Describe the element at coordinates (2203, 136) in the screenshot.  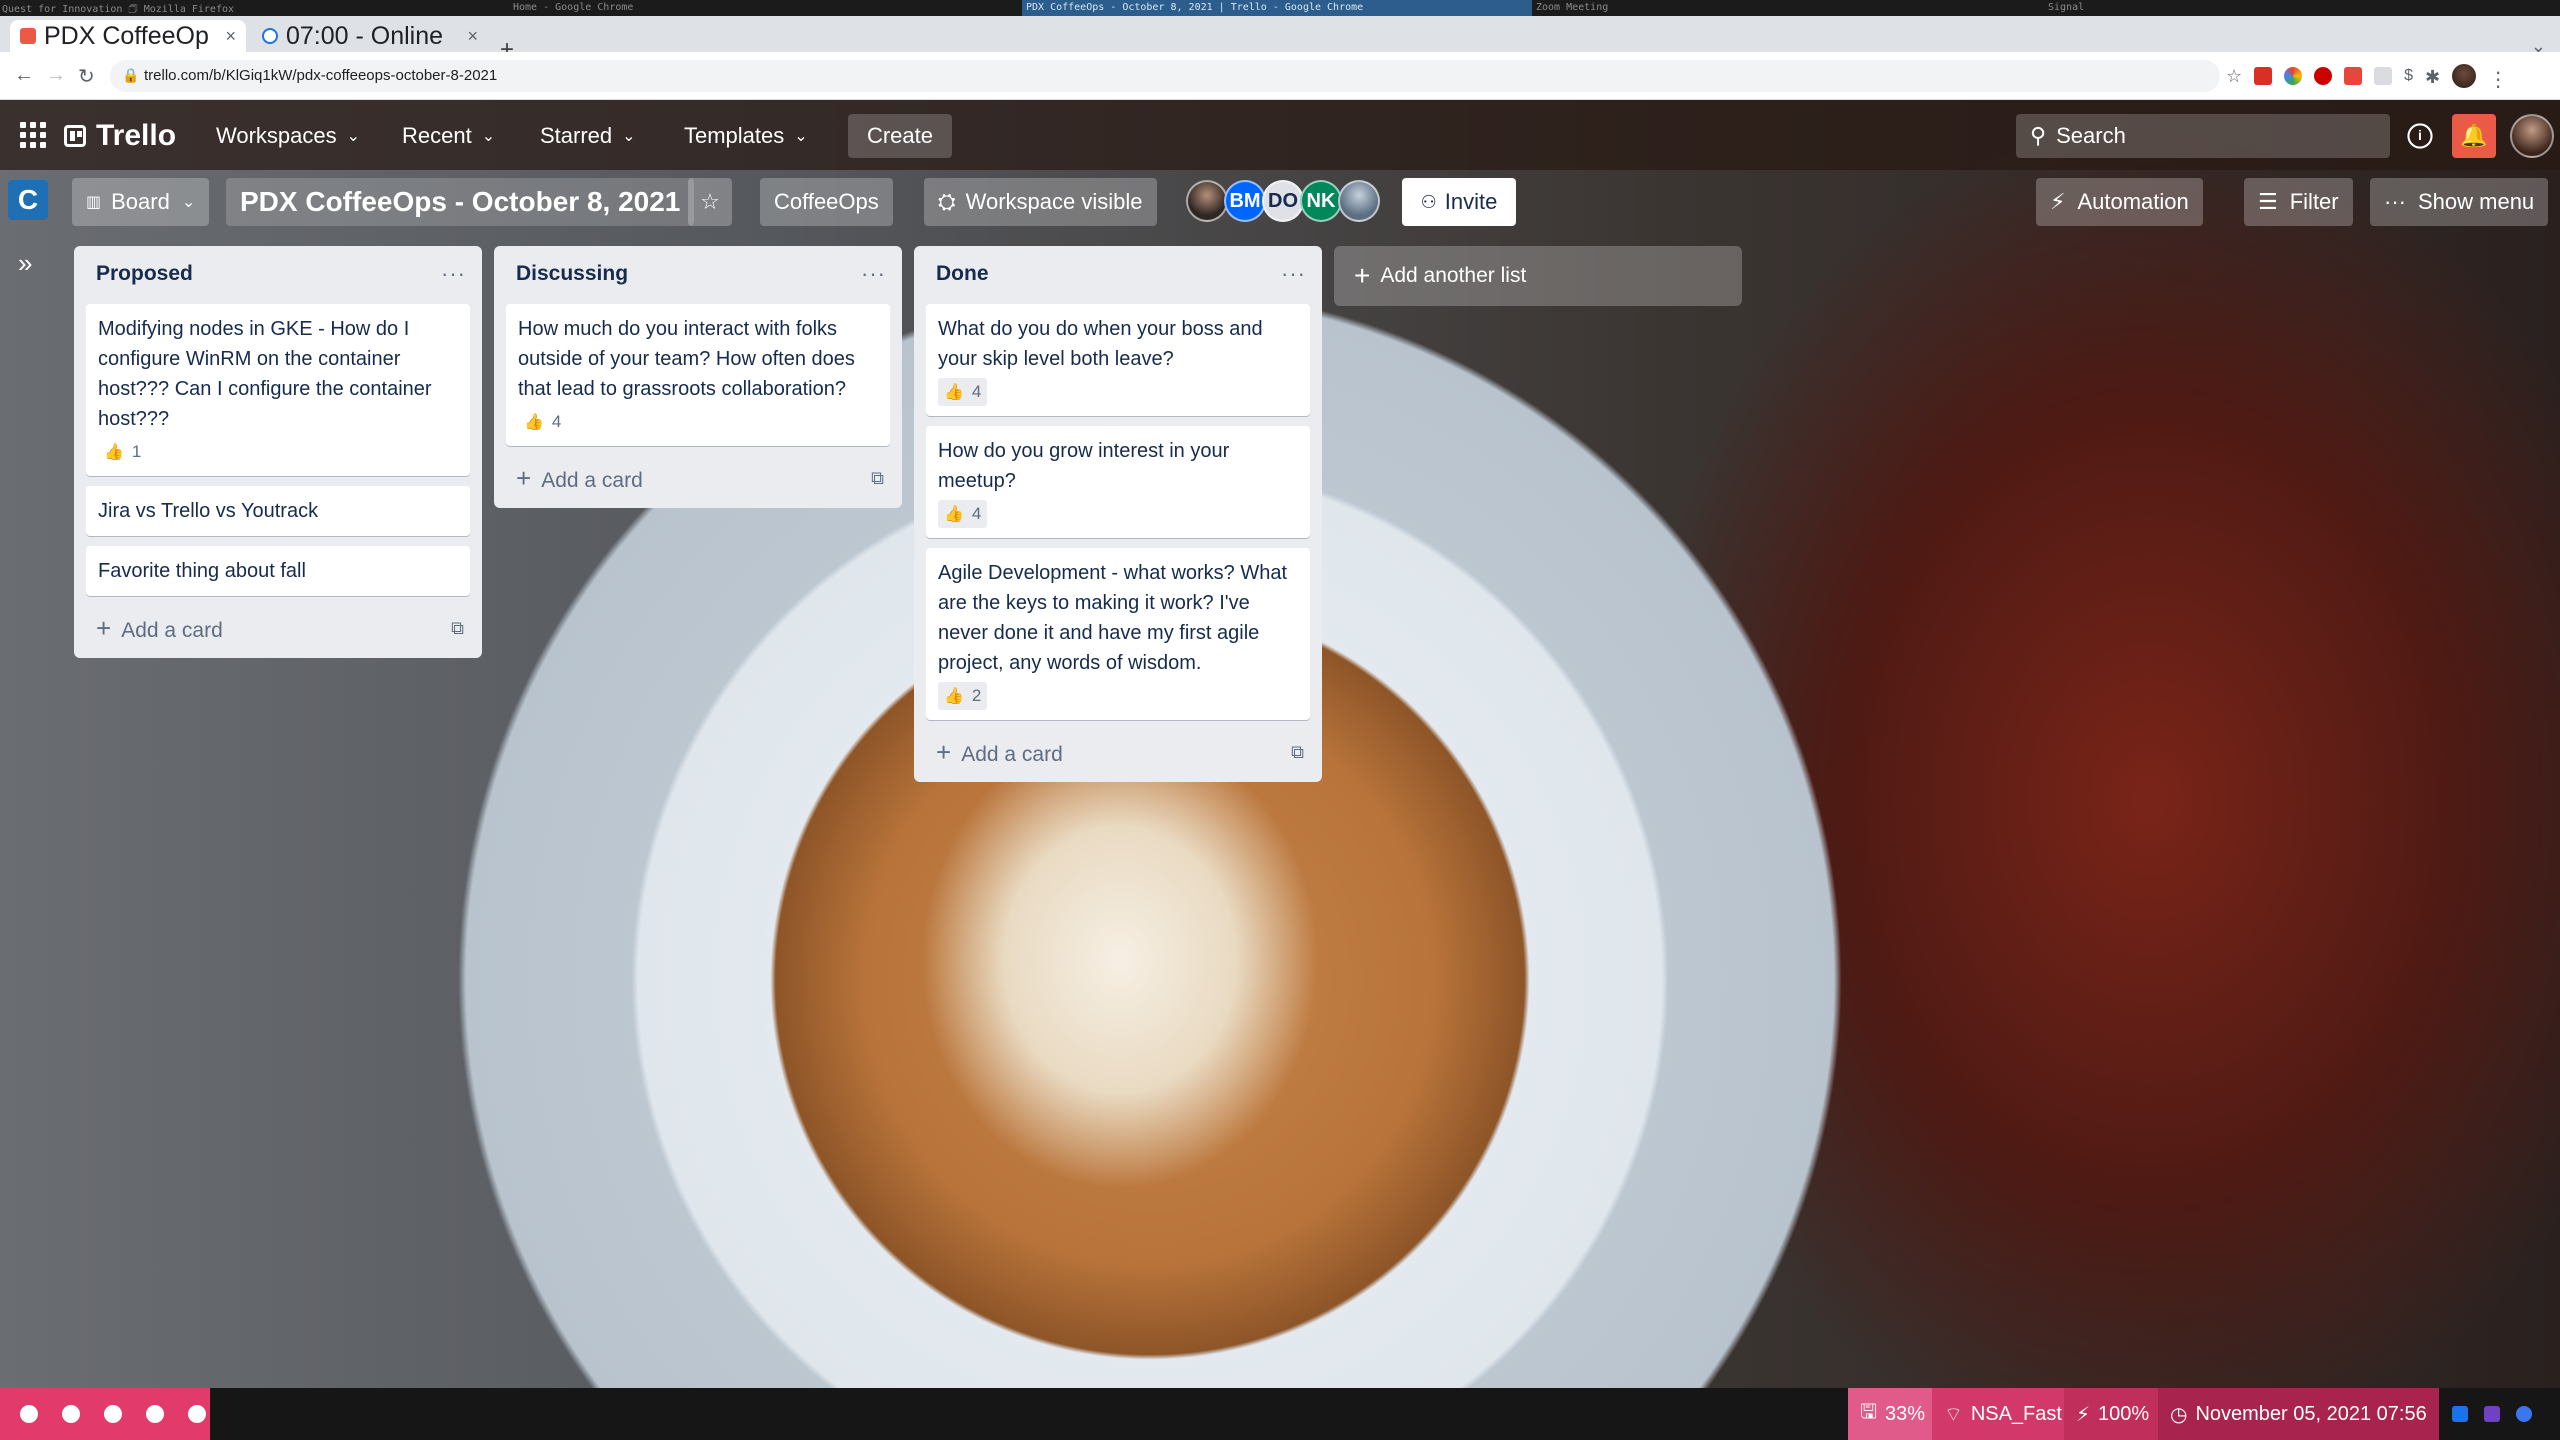
I see `search-input: ⚲ Search` at that location.